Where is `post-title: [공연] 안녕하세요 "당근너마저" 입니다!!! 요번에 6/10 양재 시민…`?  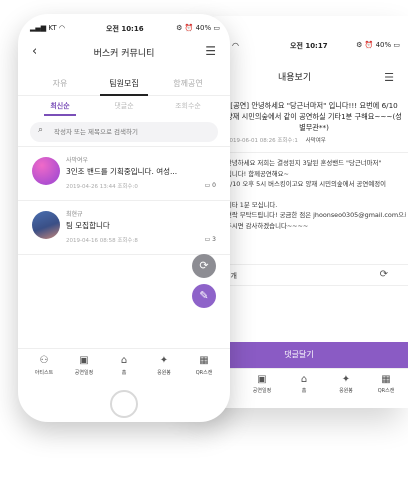 post-title: [공연] 안녕하세요 "당근너마저" 입니다!!! 요번에 6/10 양재 시민… is located at coordinates (314, 116).